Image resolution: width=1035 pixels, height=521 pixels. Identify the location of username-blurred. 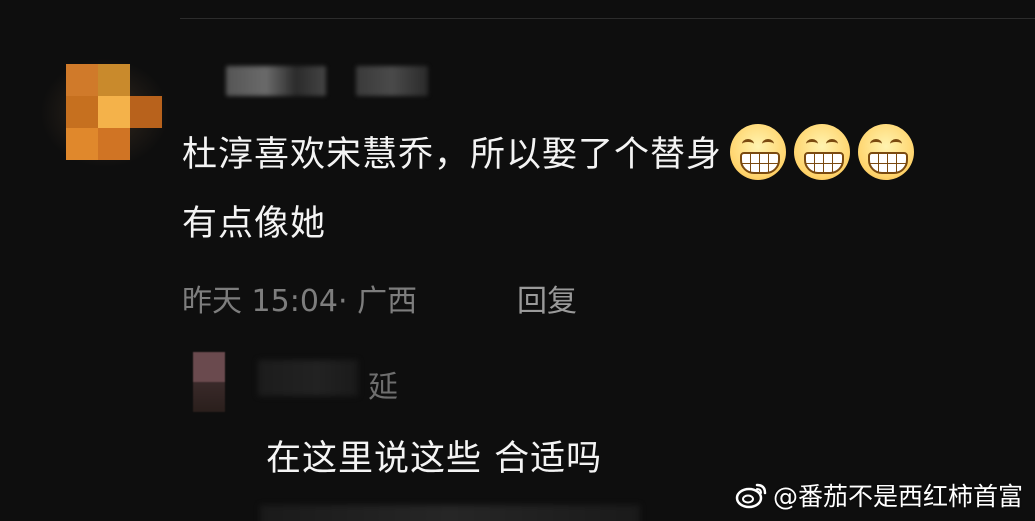
(276, 81).